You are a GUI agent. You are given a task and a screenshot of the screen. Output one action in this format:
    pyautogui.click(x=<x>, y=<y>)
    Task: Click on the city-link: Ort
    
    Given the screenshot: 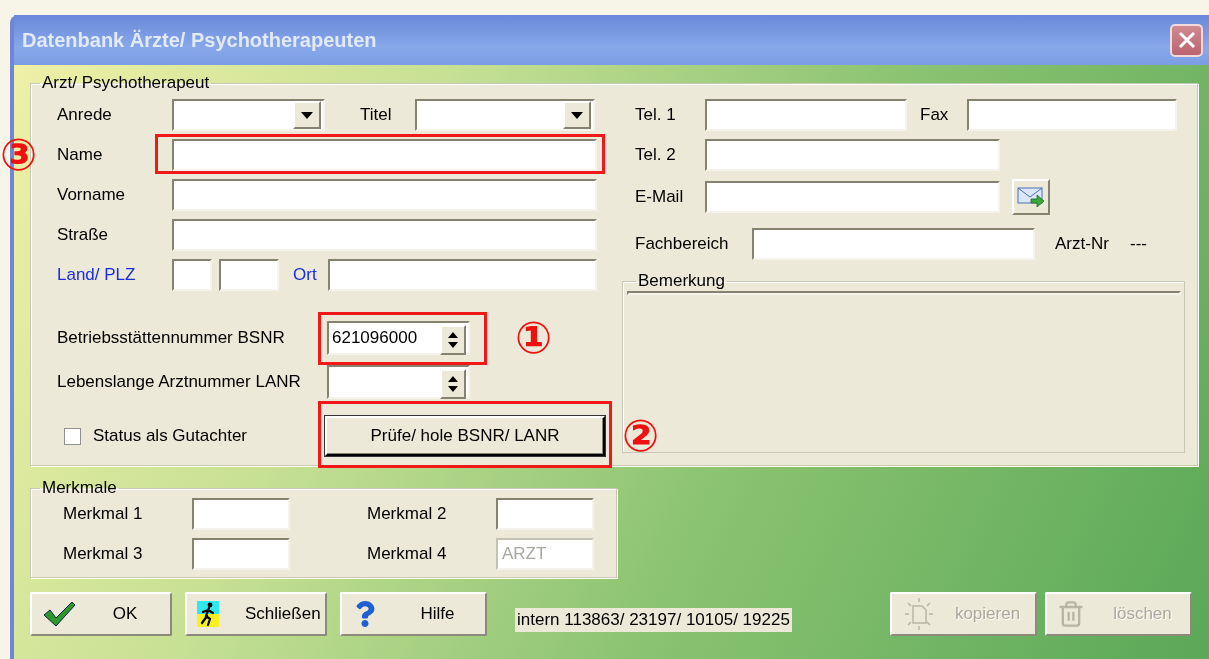 What is the action you would take?
    pyautogui.click(x=310, y=275)
    